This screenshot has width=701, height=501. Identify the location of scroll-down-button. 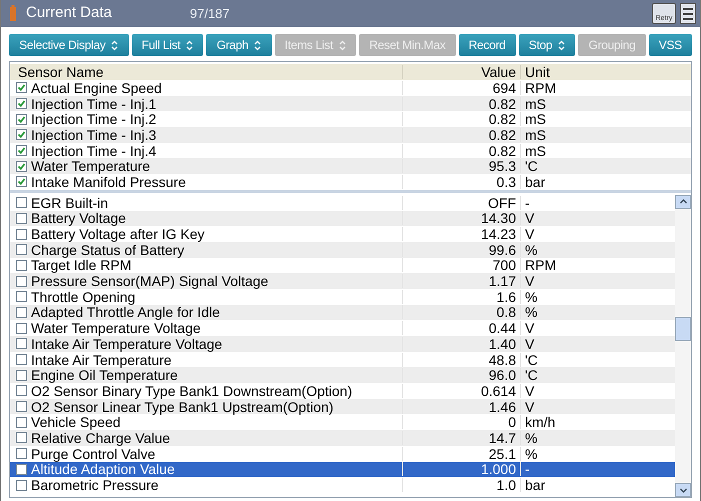
(683, 490).